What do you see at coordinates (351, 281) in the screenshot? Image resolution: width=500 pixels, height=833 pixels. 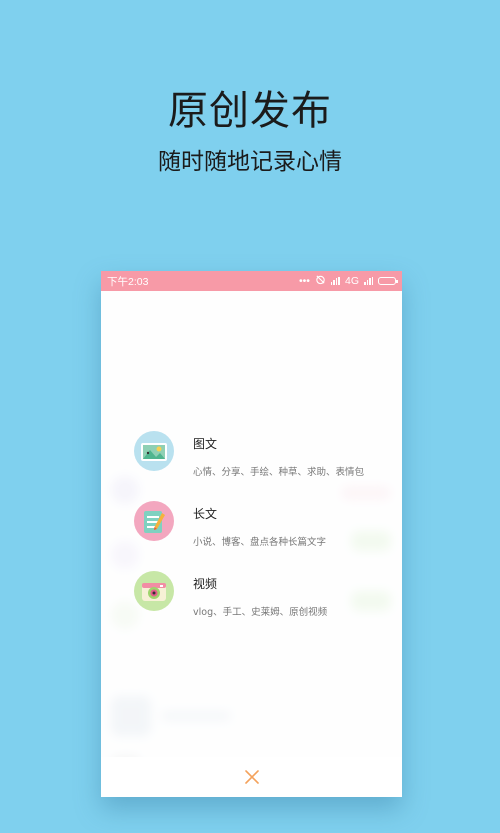 I see `network-label: 4G` at bounding box center [351, 281].